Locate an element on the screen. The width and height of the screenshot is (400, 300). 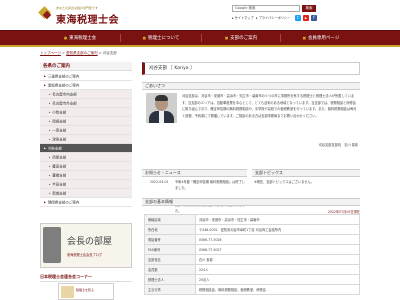
banner-title: 会長の部屋 is located at coordinates (90, 242).